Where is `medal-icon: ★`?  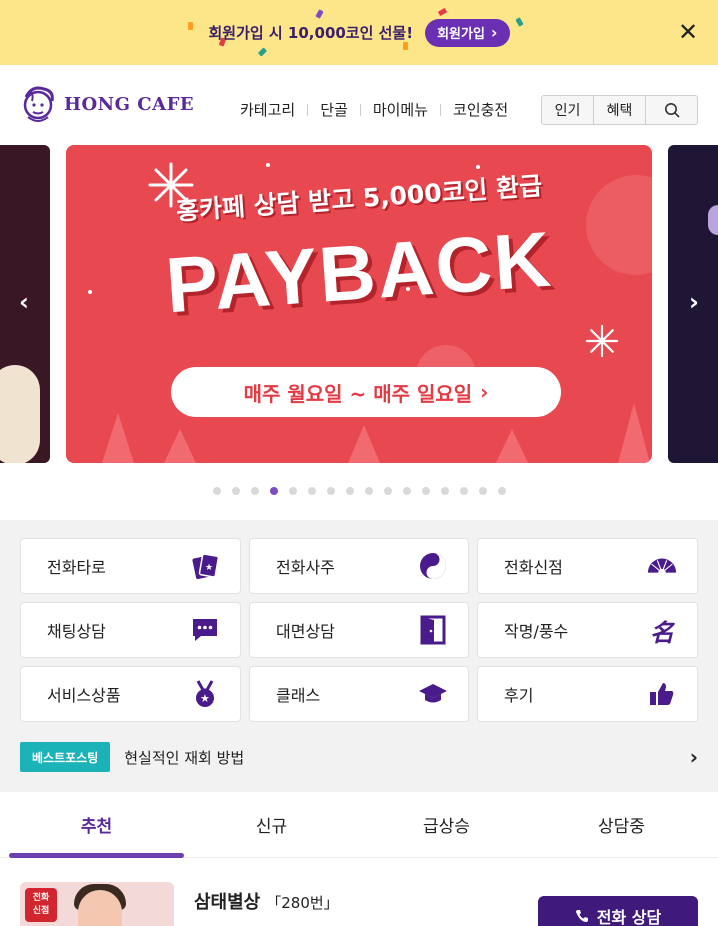 medal-icon: ★ is located at coordinates (205, 694).